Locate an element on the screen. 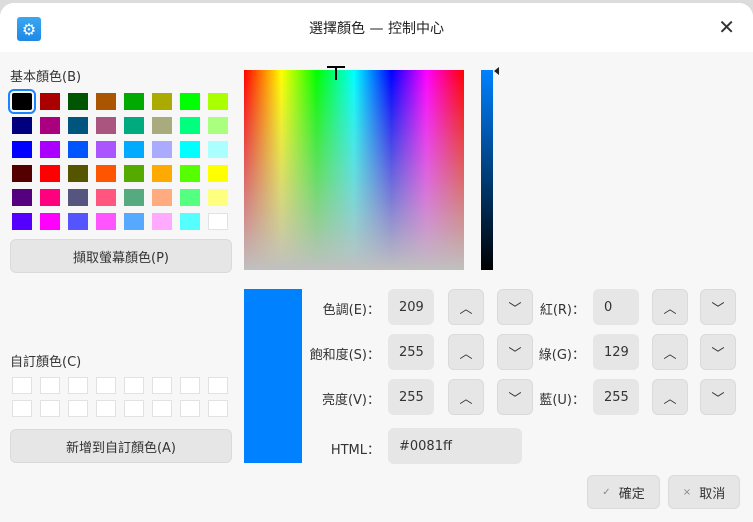 The image size is (753, 522). sat-decrement-button: ﹀ is located at coordinates (515, 352).